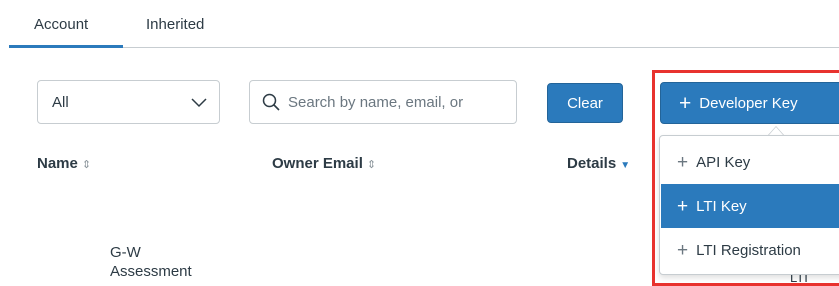 Image resolution: width=839 pixels, height=286 pixels. I want to click on menu-item-label: API Key, so click(723, 162).